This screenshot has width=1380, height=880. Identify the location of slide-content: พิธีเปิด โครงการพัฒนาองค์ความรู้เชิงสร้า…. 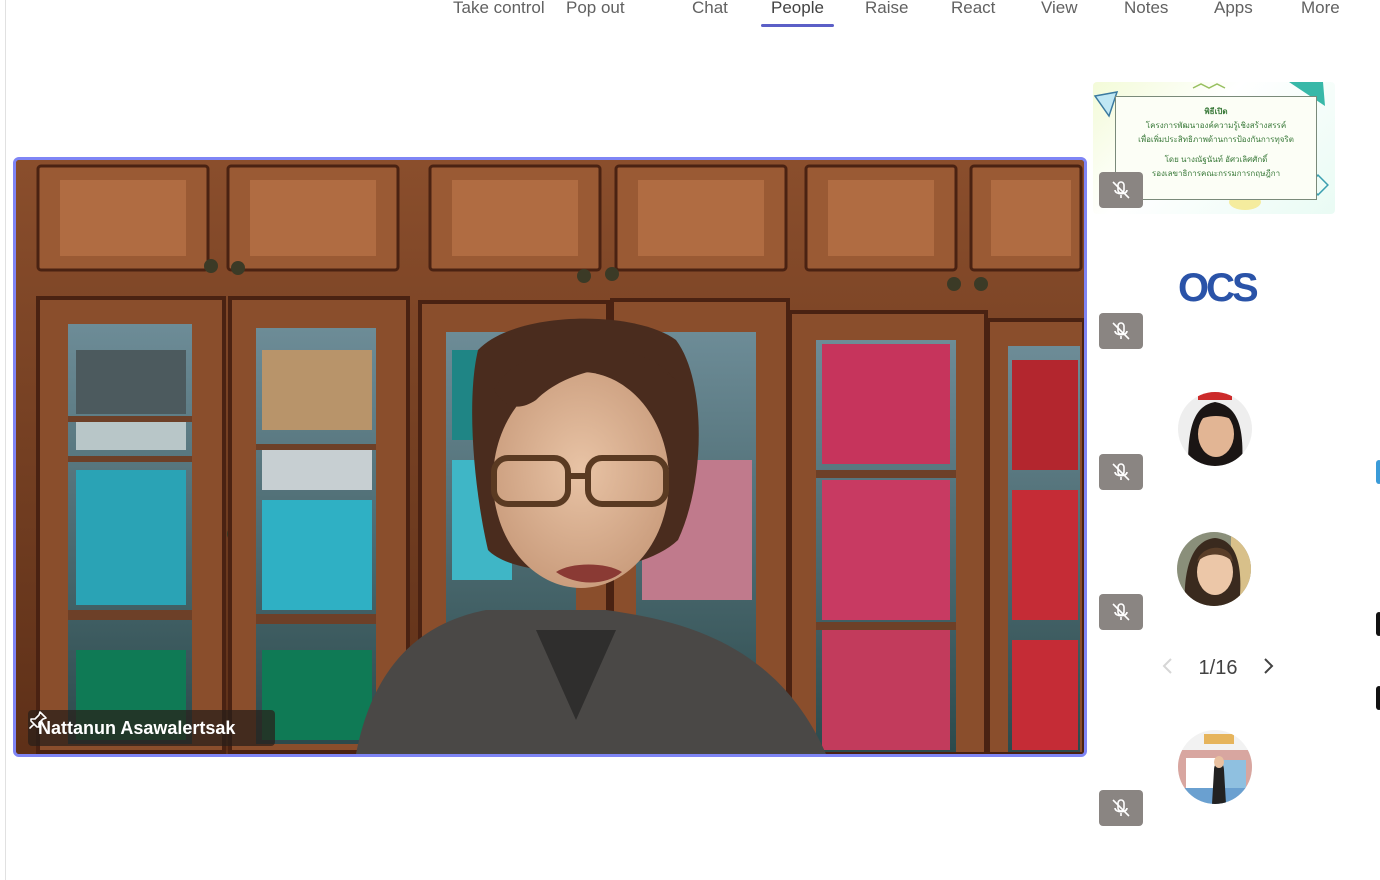
(1216, 148).